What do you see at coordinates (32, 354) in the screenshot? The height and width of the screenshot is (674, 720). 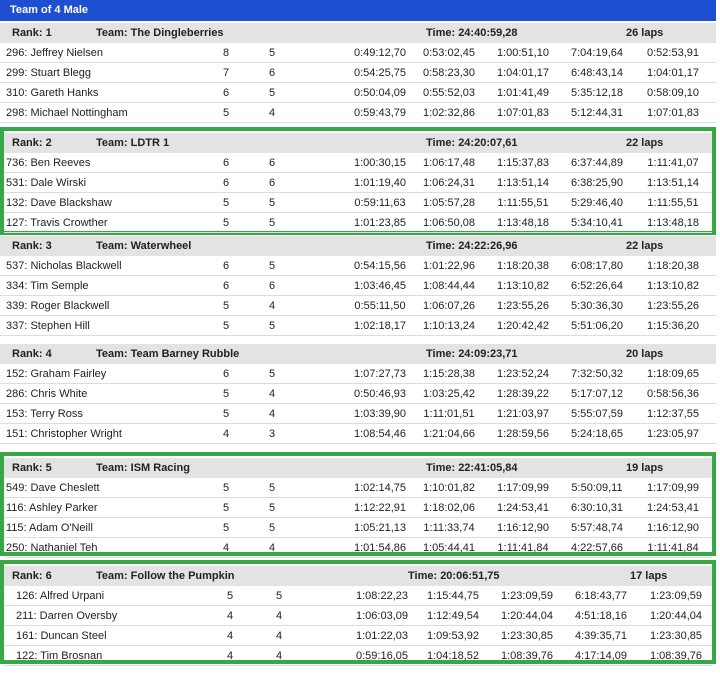 I see `team-rank: Rank: 4` at bounding box center [32, 354].